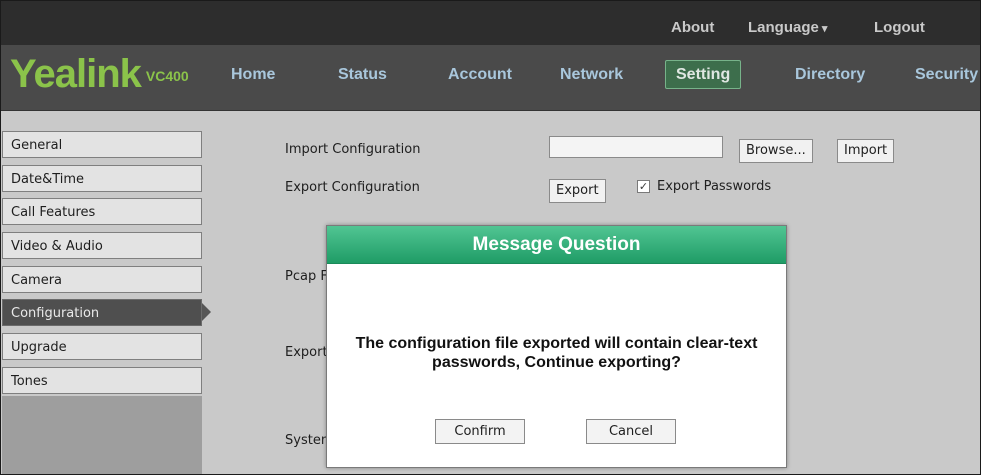 The image size is (981, 475). Describe the element at coordinates (556, 362) in the screenshot. I see `dialog-message-line-2: passwords, Continue exporting?` at that location.